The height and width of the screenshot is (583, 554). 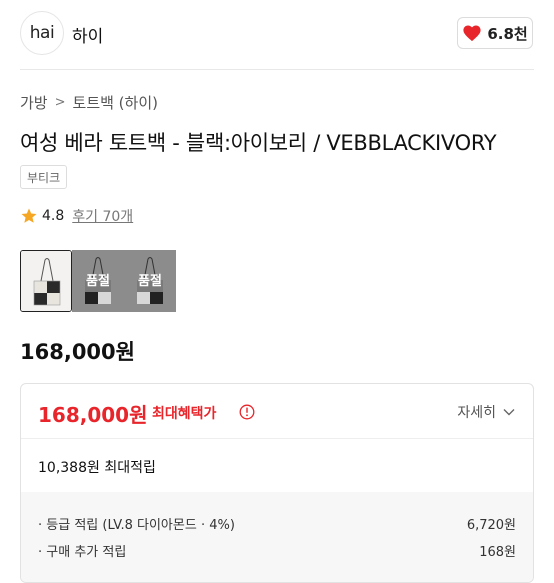 I want to click on like-button: 6.8천, so click(x=495, y=33).